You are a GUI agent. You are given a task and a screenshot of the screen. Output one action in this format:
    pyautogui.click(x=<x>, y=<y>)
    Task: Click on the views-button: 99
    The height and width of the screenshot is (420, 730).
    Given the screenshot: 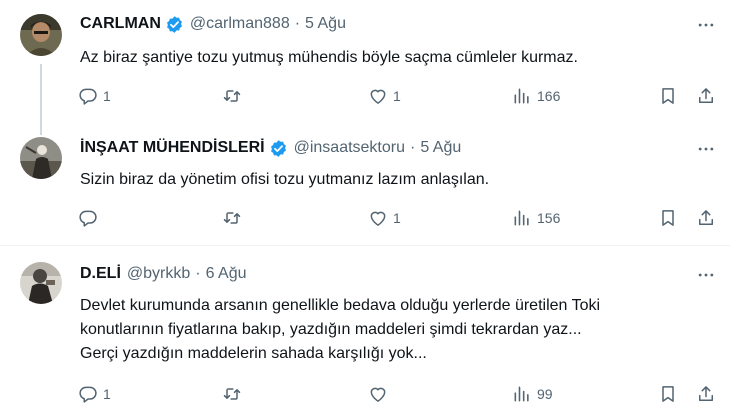 What is the action you would take?
    pyautogui.click(x=532, y=394)
    